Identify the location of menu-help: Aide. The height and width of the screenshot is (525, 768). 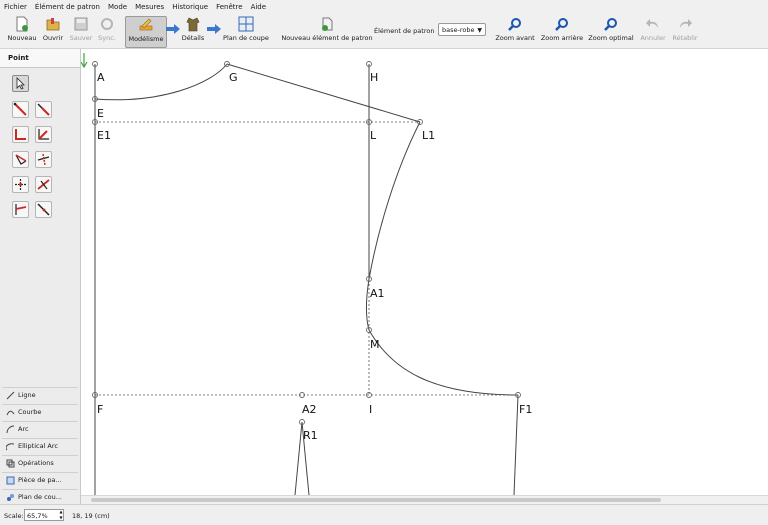
(258, 7).